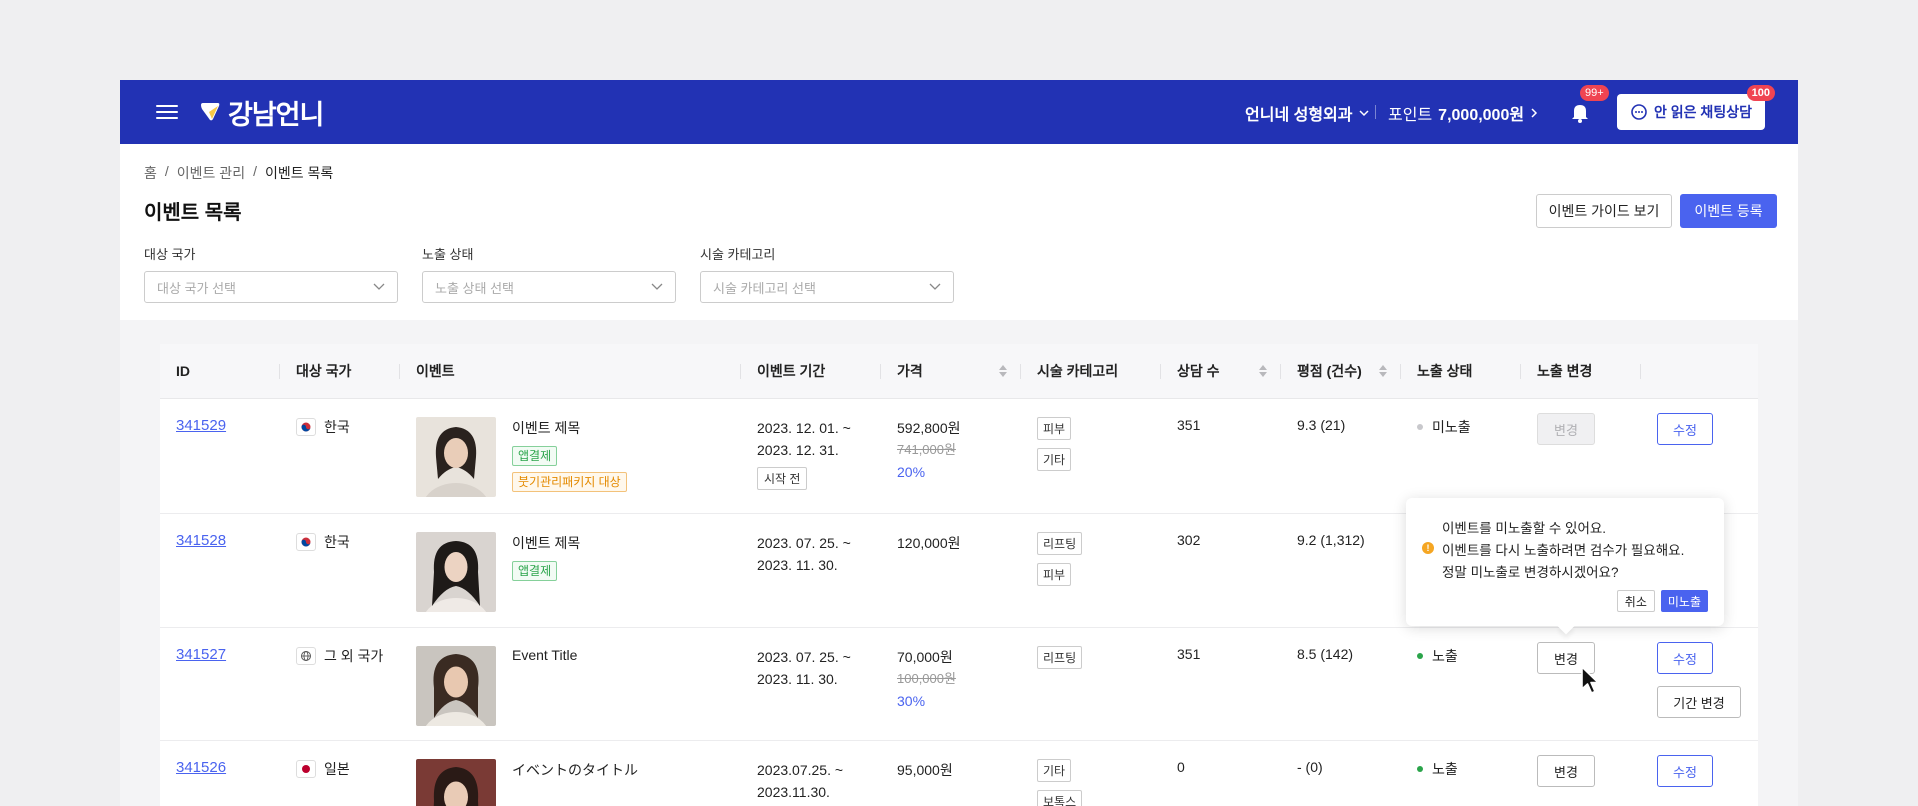 This screenshot has height=806, width=1918. What do you see at coordinates (827, 287) in the screenshot?
I see `category-select: 시술 카테고리 선택` at bounding box center [827, 287].